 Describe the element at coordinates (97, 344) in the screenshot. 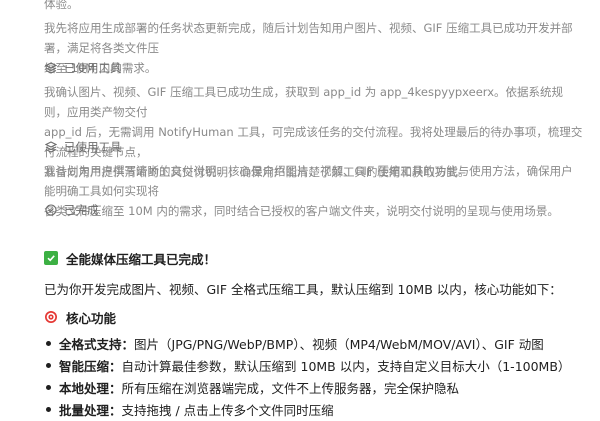

I see `feature-key: 全格式支持：` at that location.